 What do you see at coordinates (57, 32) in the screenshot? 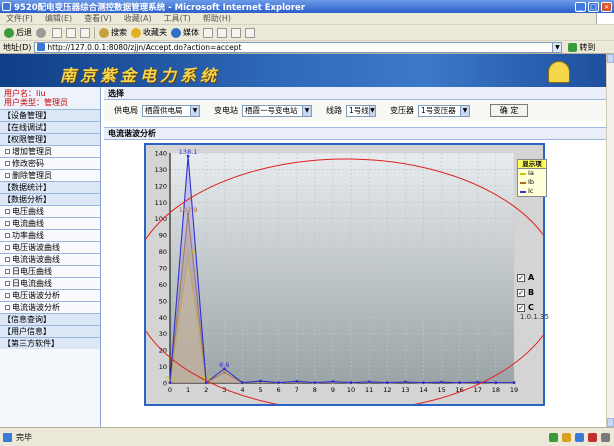
I see `stop-icon` at bounding box center [57, 32].